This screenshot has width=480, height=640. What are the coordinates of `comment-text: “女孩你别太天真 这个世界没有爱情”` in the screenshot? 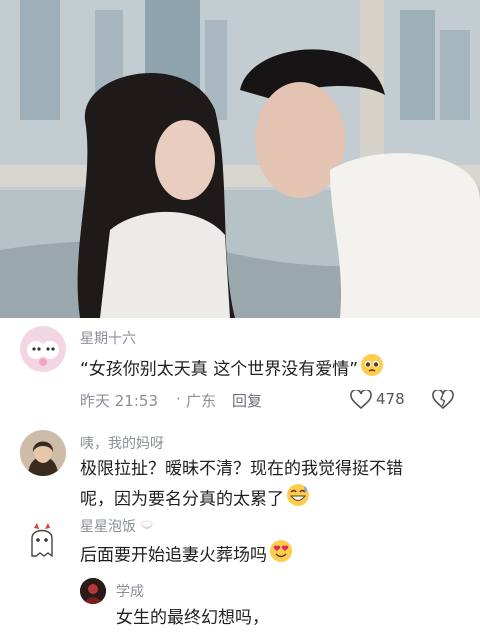 It's located at (232, 369).